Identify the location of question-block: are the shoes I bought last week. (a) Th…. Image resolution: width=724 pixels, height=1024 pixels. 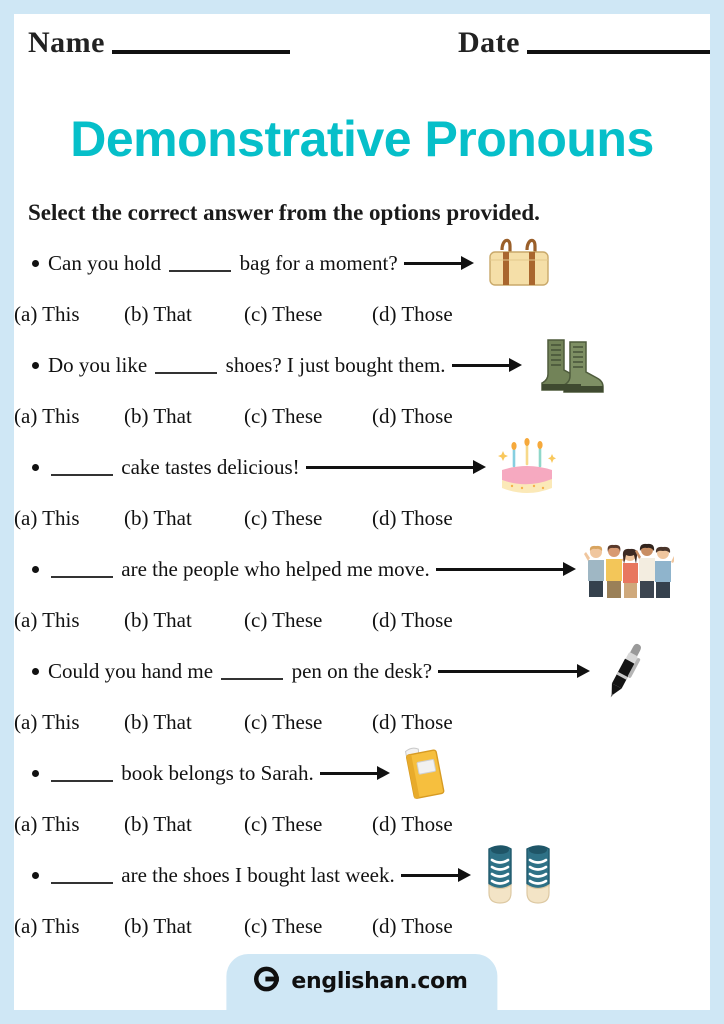
(362, 897).